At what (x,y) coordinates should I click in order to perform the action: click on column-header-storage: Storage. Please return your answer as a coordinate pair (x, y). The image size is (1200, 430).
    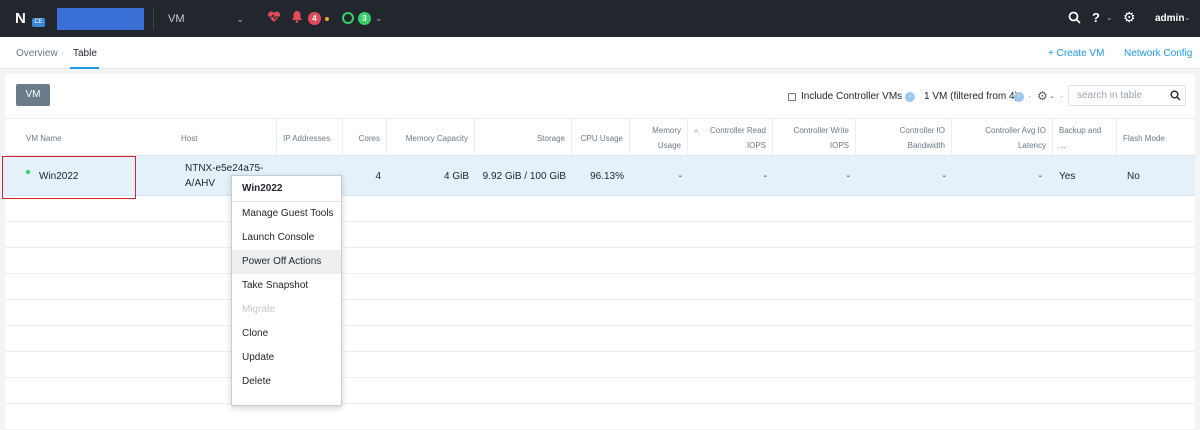
    Looking at the image, I should click on (523, 138).